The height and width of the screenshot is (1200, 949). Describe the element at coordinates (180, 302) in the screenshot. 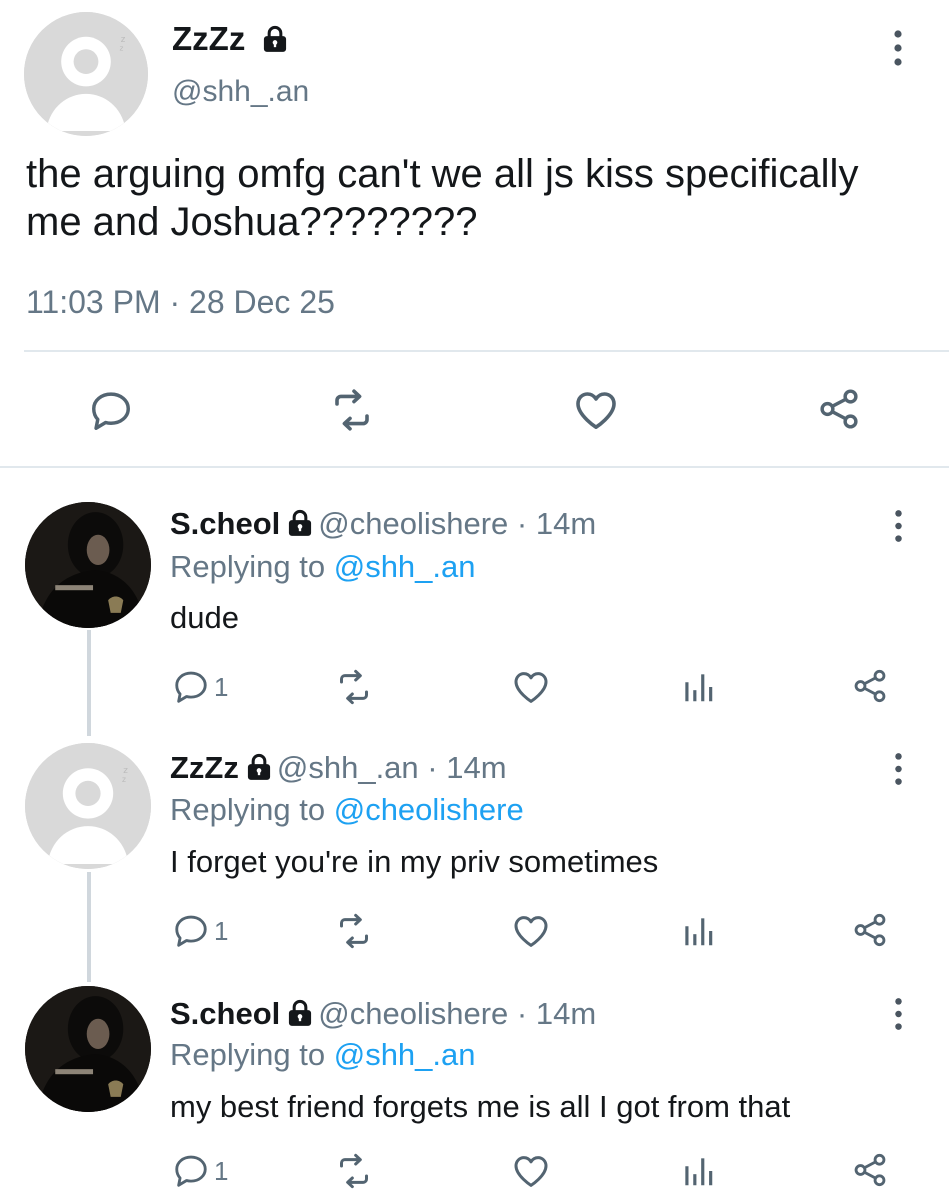

I see `main-timestamp: 11:03 PM · 28 Dec 25` at that location.